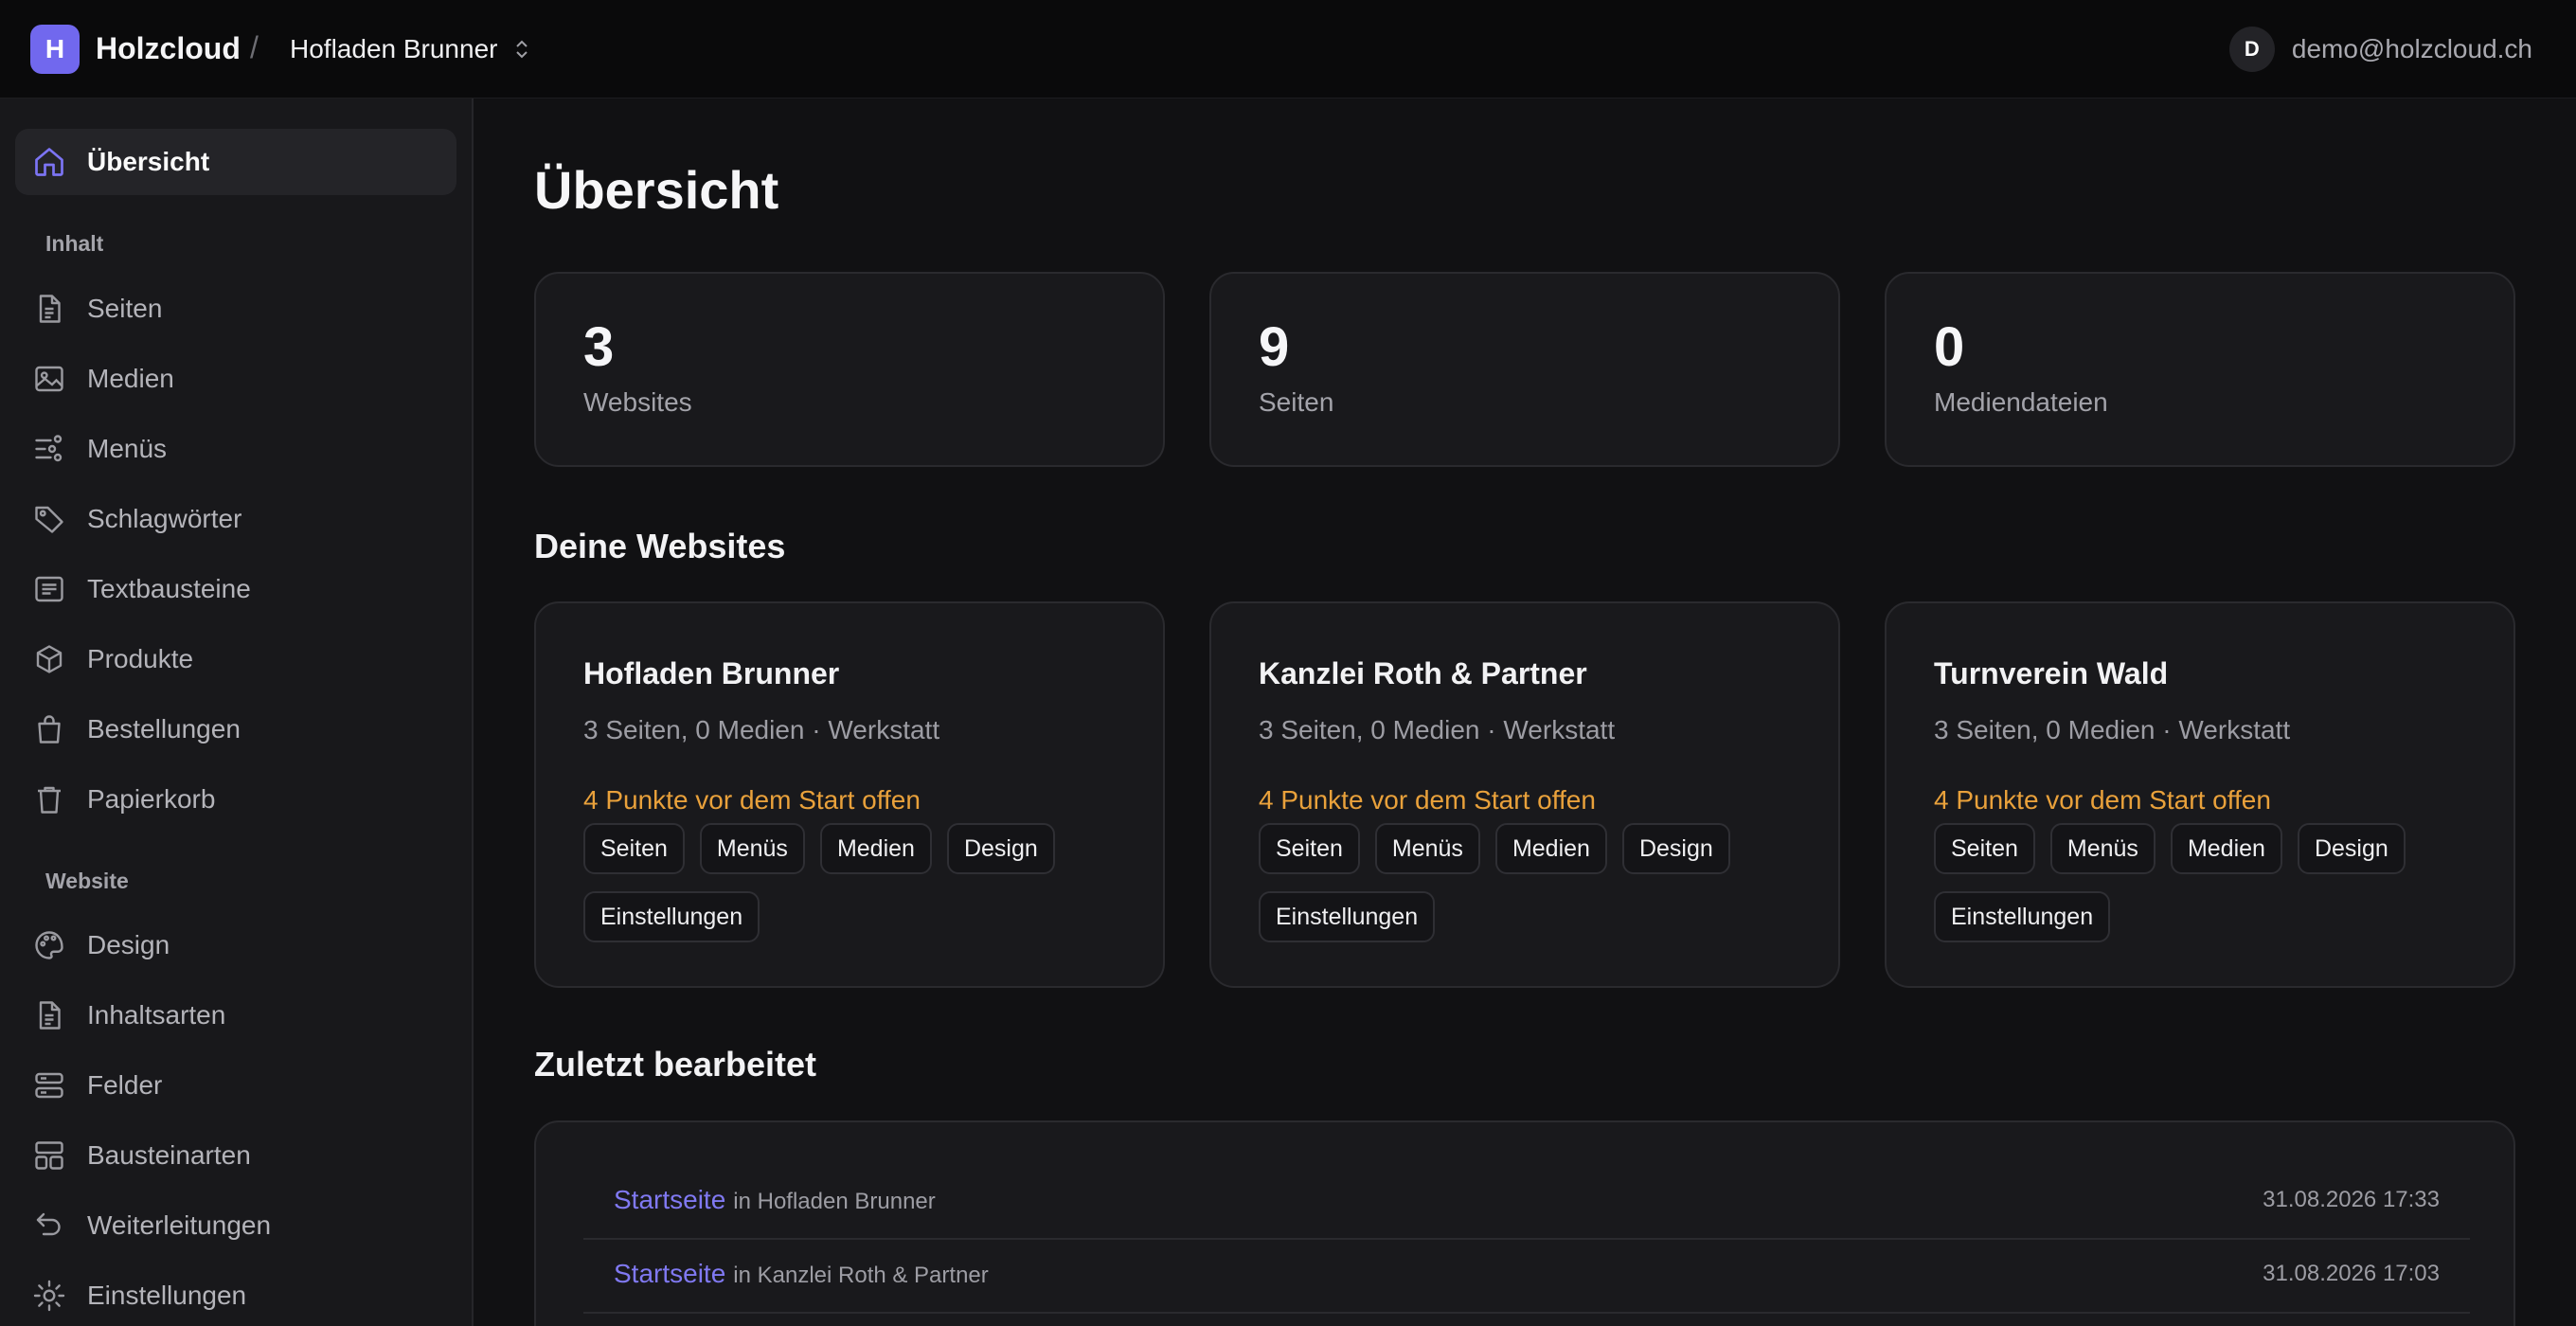  What do you see at coordinates (128, 449) in the screenshot?
I see `sidebar-item-label: Menüs` at bounding box center [128, 449].